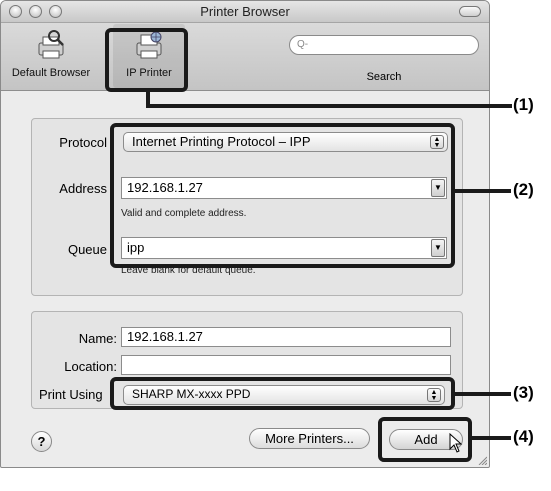 Image resolution: width=551 pixels, height=491 pixels. What do you see at coordinates (41, 441) in the screenshot?
I see `help-button: ?` at bounding box center [41, 441].